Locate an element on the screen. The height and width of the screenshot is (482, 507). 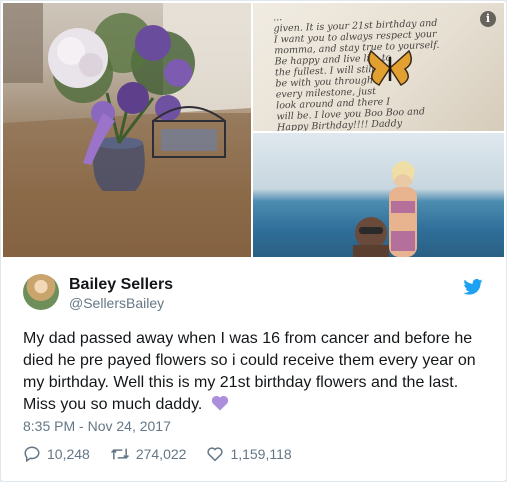
purple-heart-icon is located at coordinates (219, 403).